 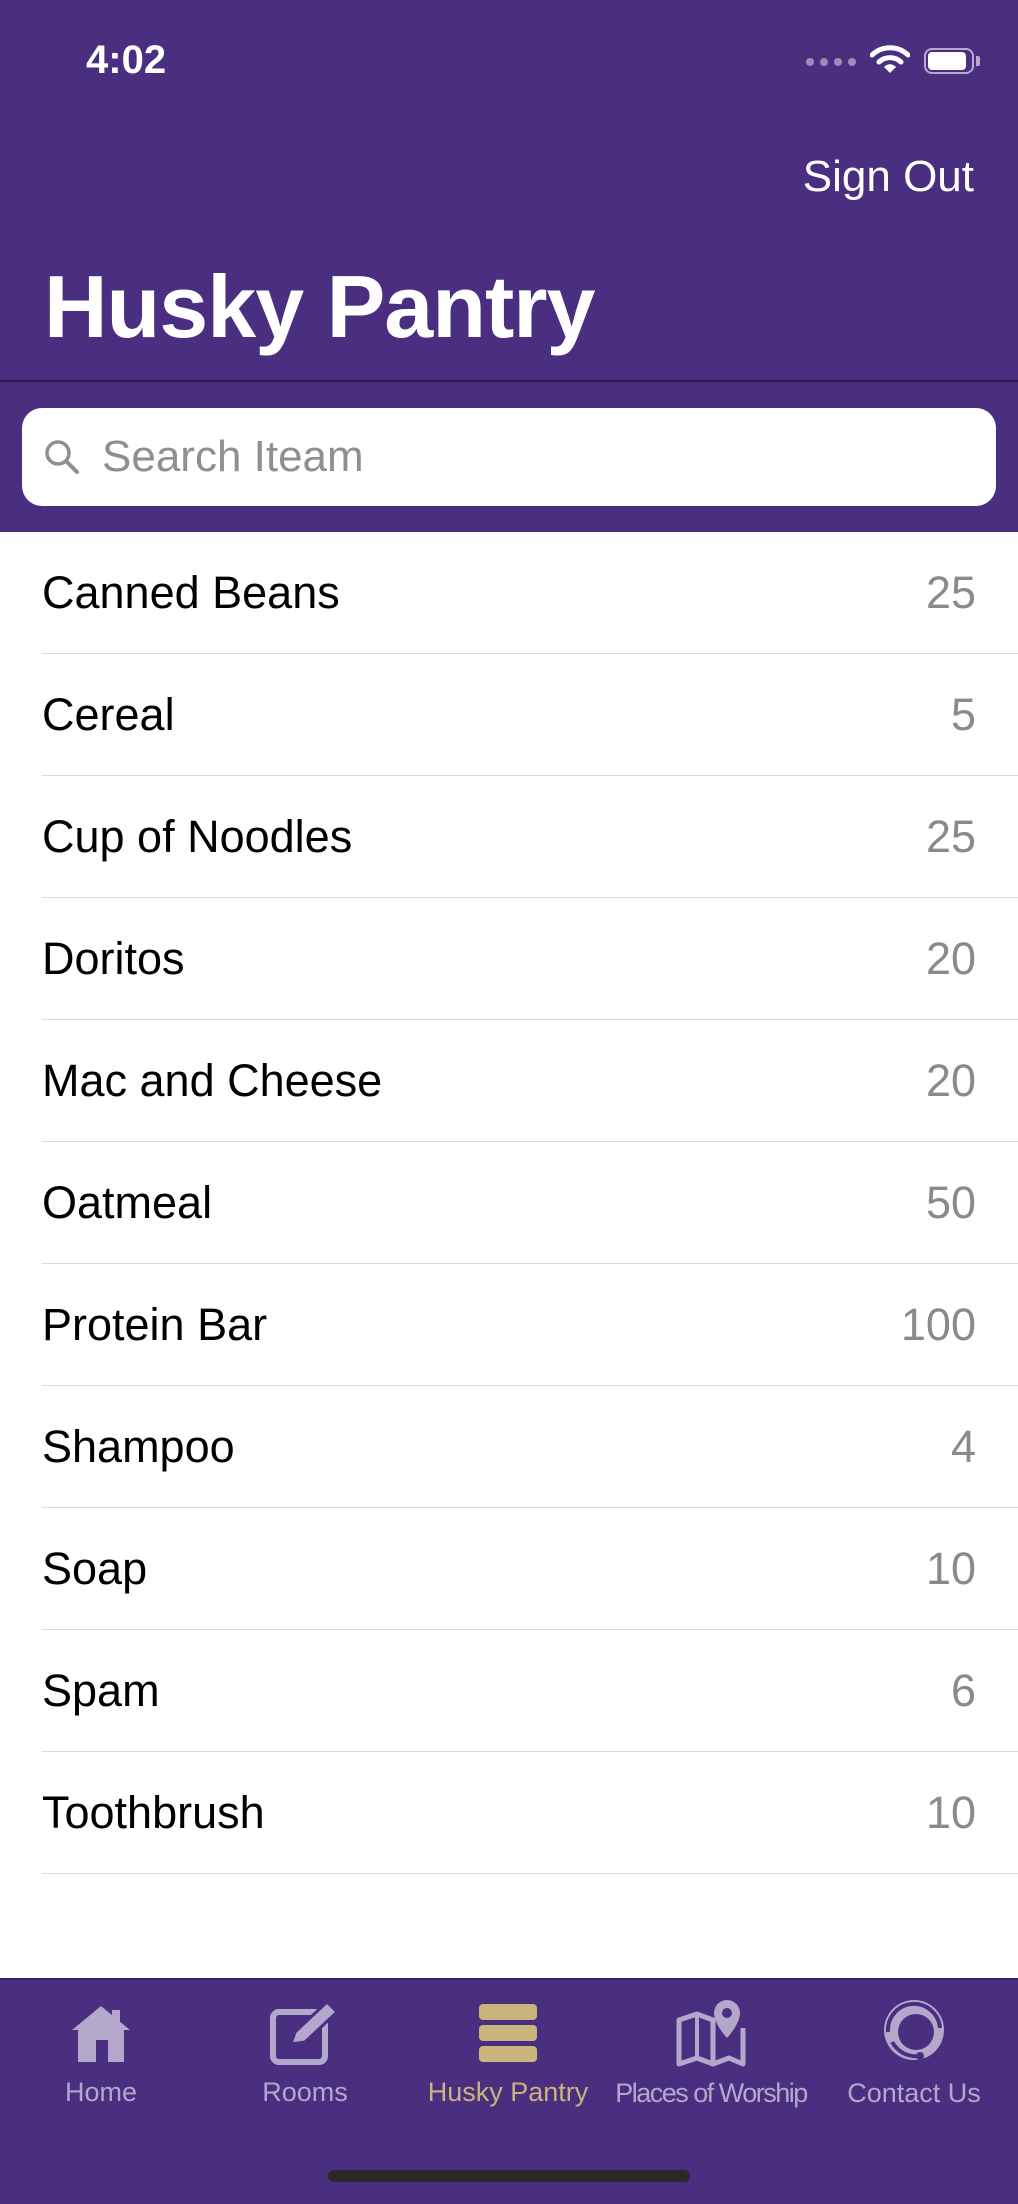 I want to click on search-input, so click(x=532, y=457).